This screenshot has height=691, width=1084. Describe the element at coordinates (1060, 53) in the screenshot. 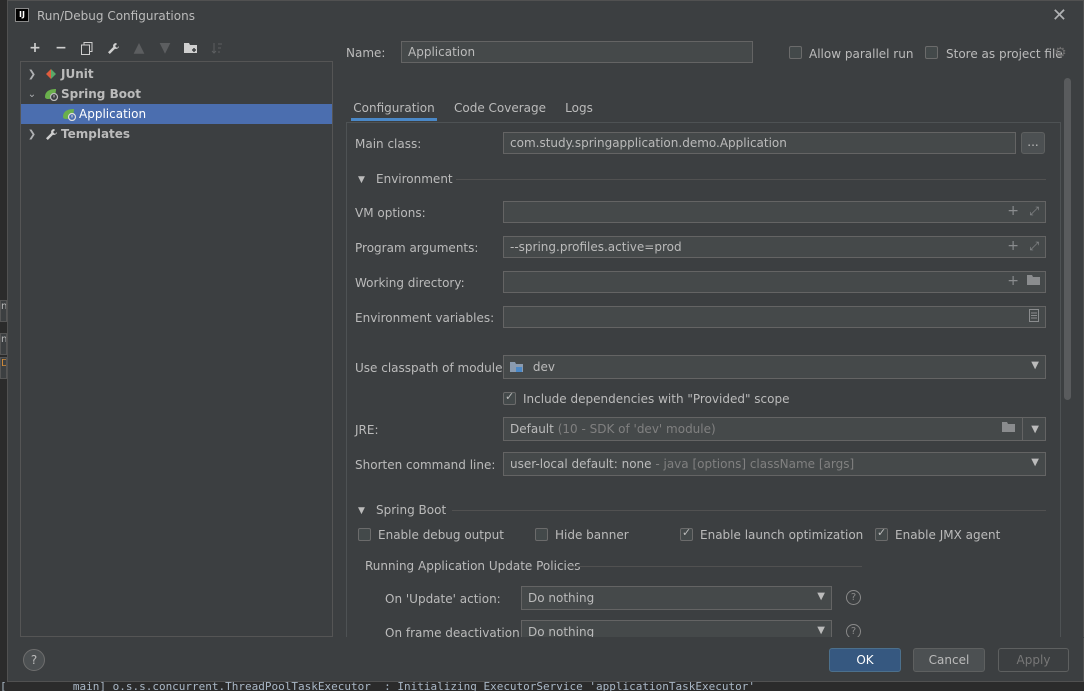

I see `gear-icon: ⚙` at that location.